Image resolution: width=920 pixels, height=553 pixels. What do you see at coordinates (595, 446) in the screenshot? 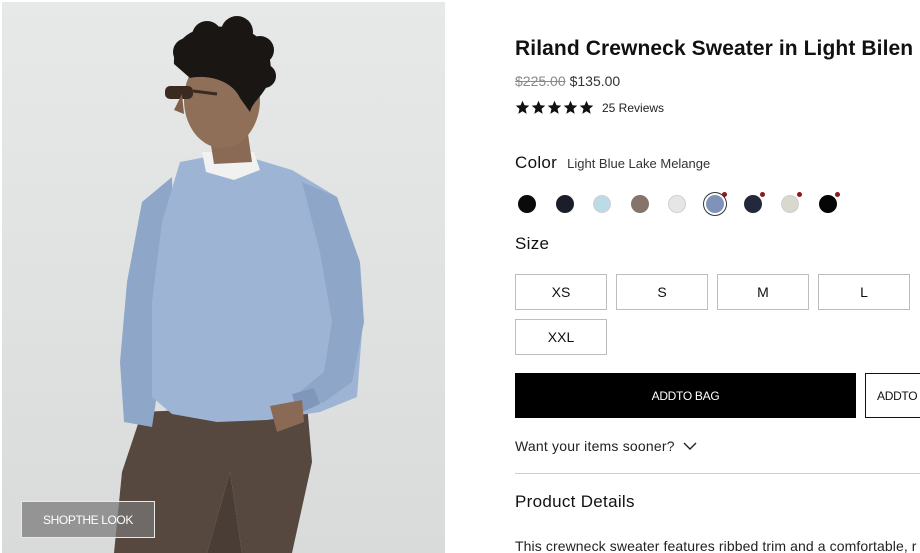
I see `delivery-options-label: Want your items sooner?` at bounding box center [595, 446].